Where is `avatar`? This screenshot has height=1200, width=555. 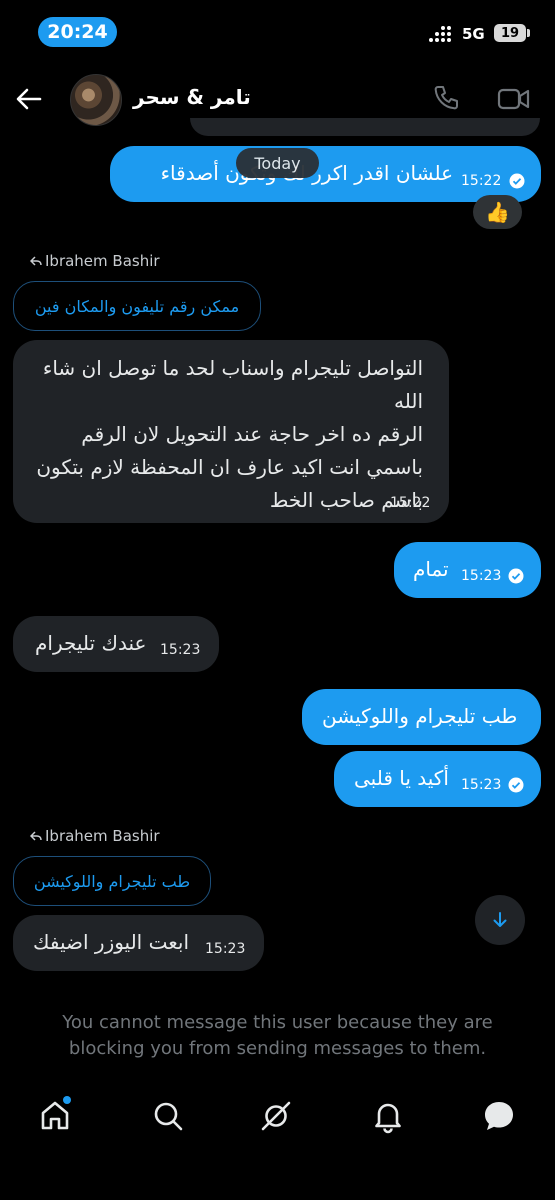 avatar is located at coordinates (96, 100).